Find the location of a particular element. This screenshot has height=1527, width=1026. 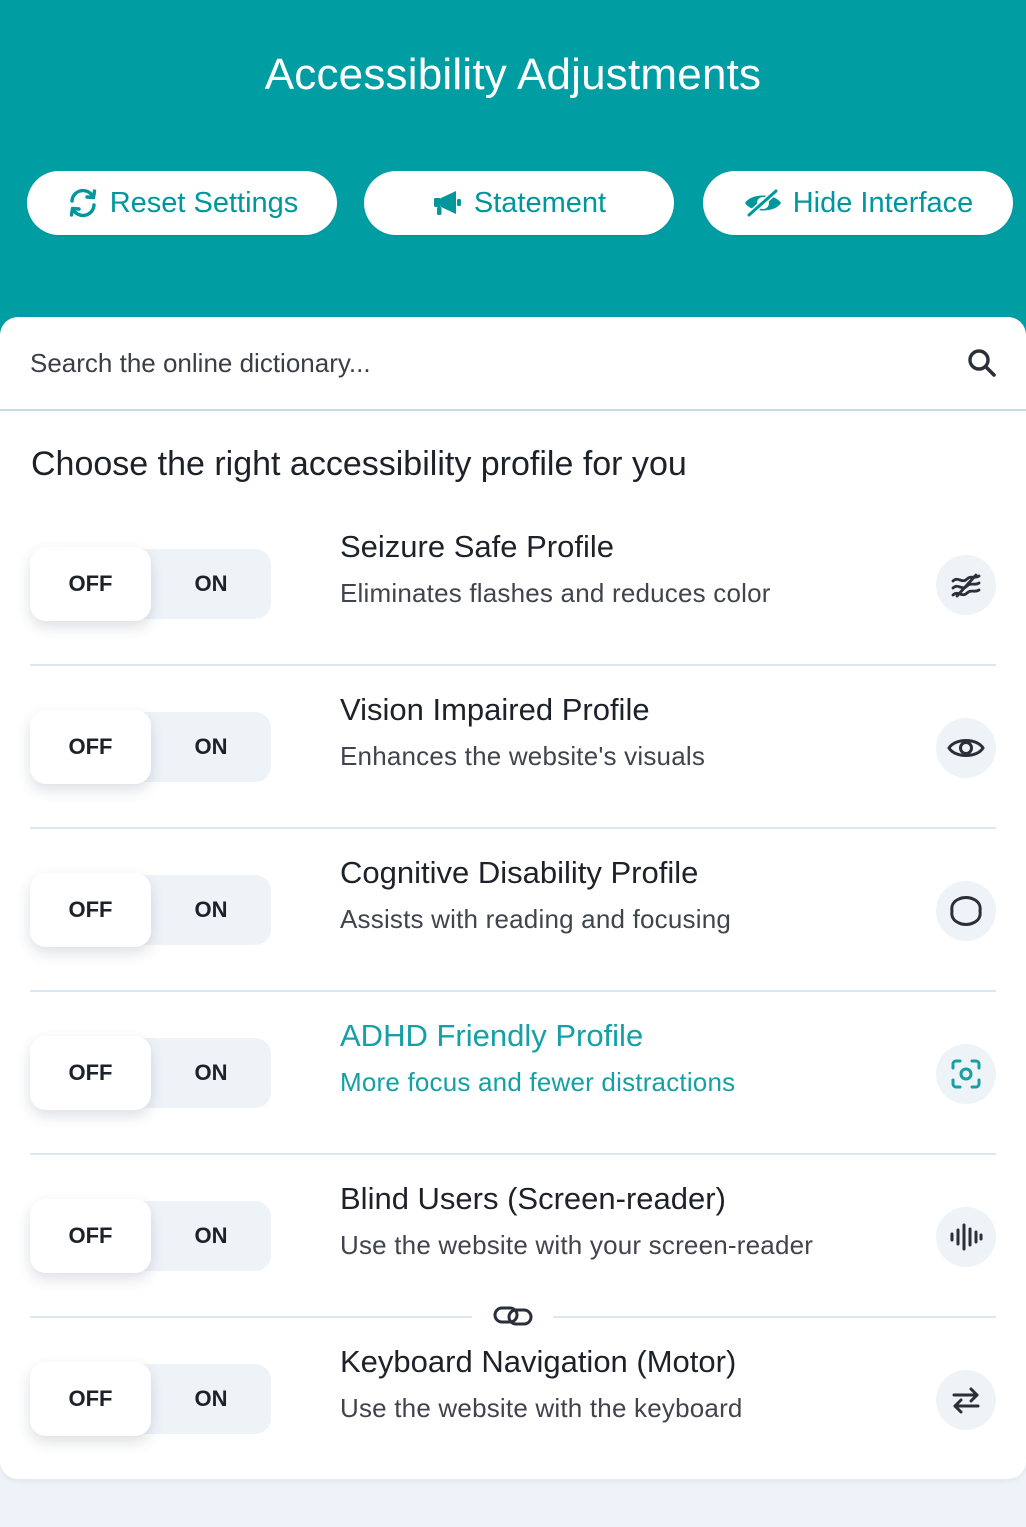

waves-icon is located at coordinates (966, 585).